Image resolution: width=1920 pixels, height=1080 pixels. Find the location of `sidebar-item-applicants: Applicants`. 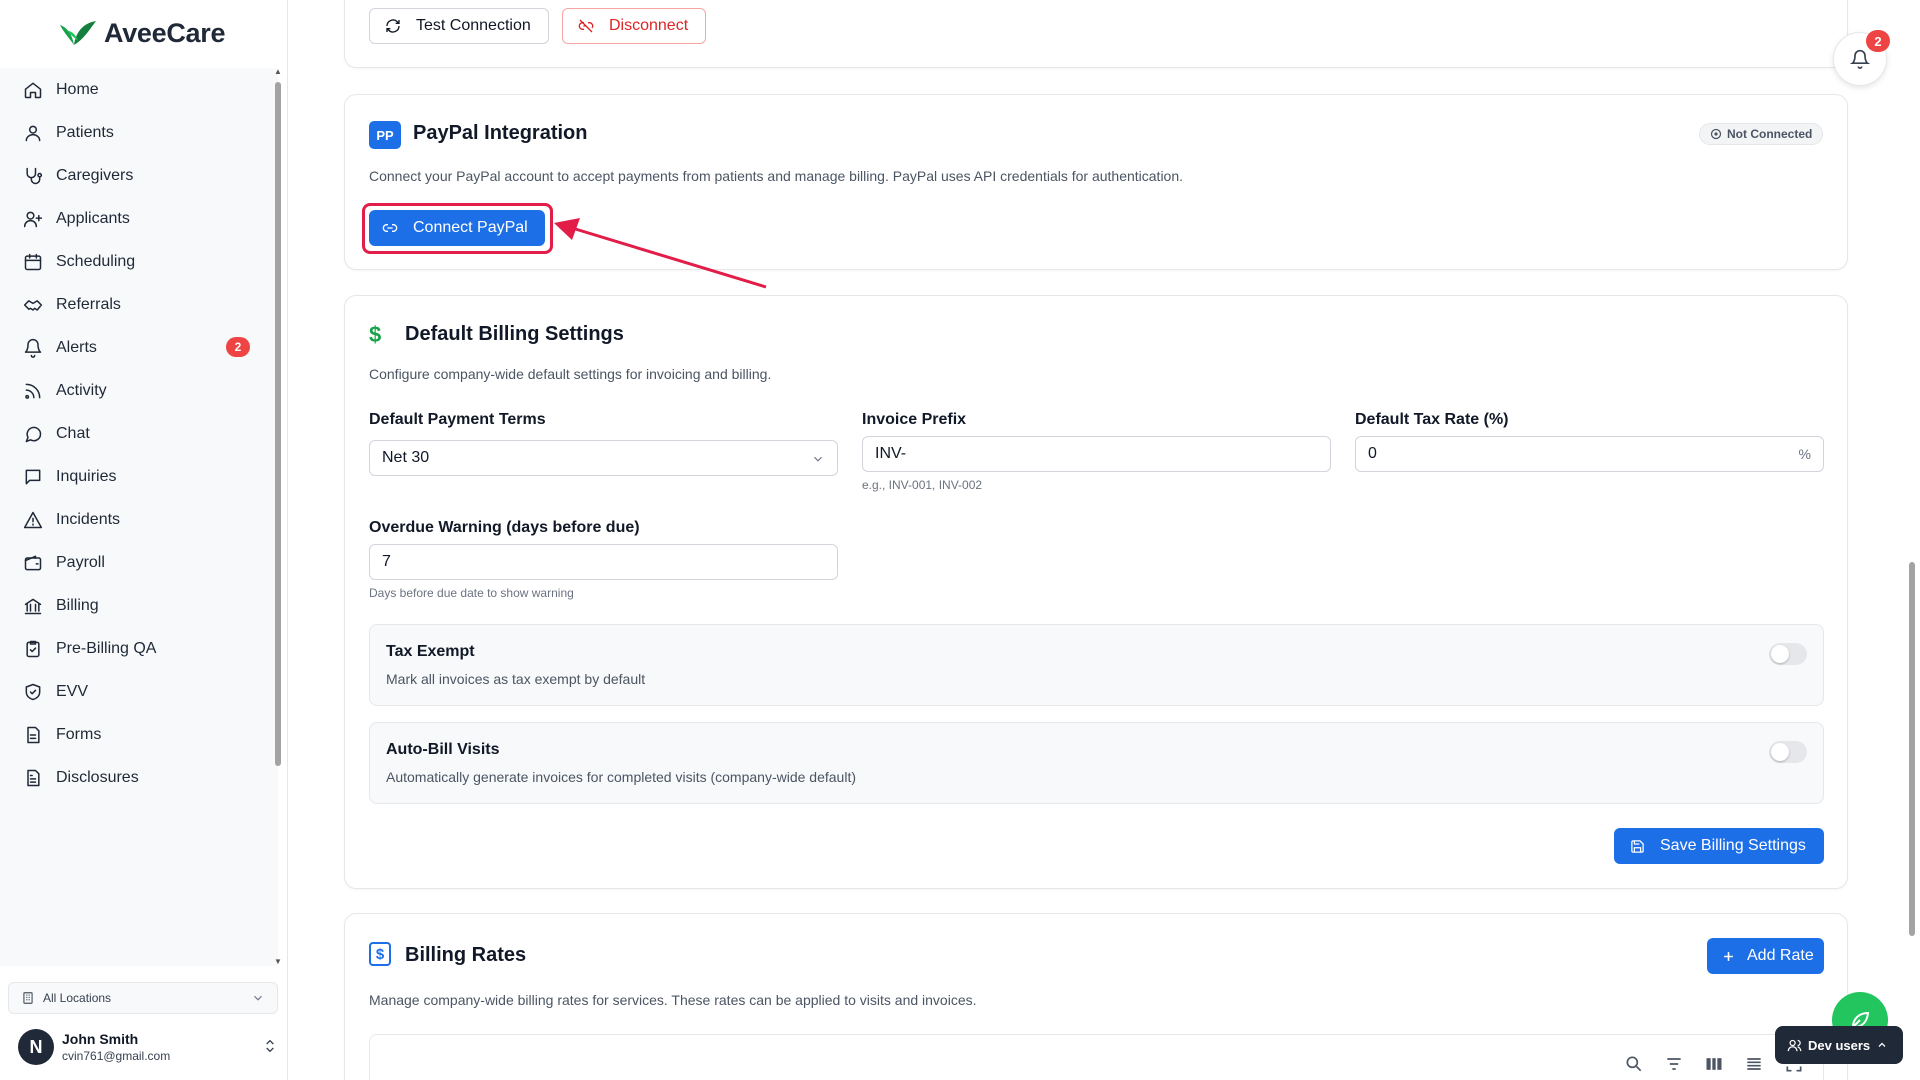

sidebar-item-applicants: Applicants is located at coordinates (135, 219).